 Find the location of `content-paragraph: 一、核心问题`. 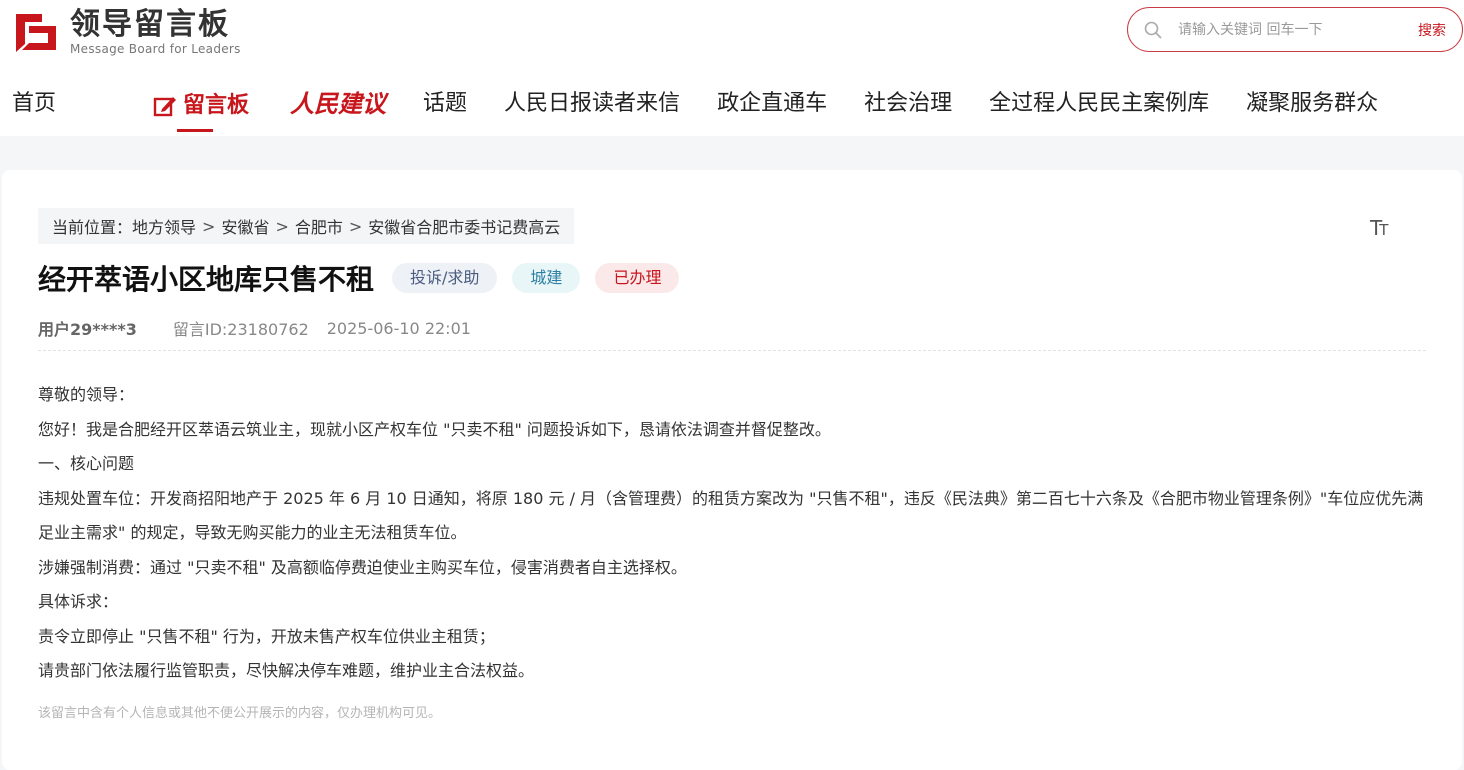

content-paragraph: 一、核心问题 is located at coordinates (86, 463).